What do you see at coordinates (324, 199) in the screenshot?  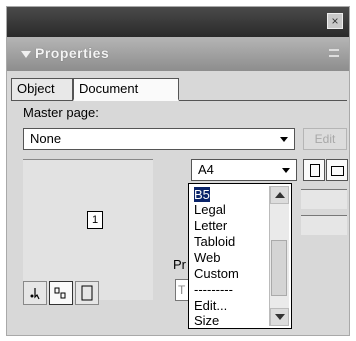 I see `width-field` at bounding box center [324, 199].